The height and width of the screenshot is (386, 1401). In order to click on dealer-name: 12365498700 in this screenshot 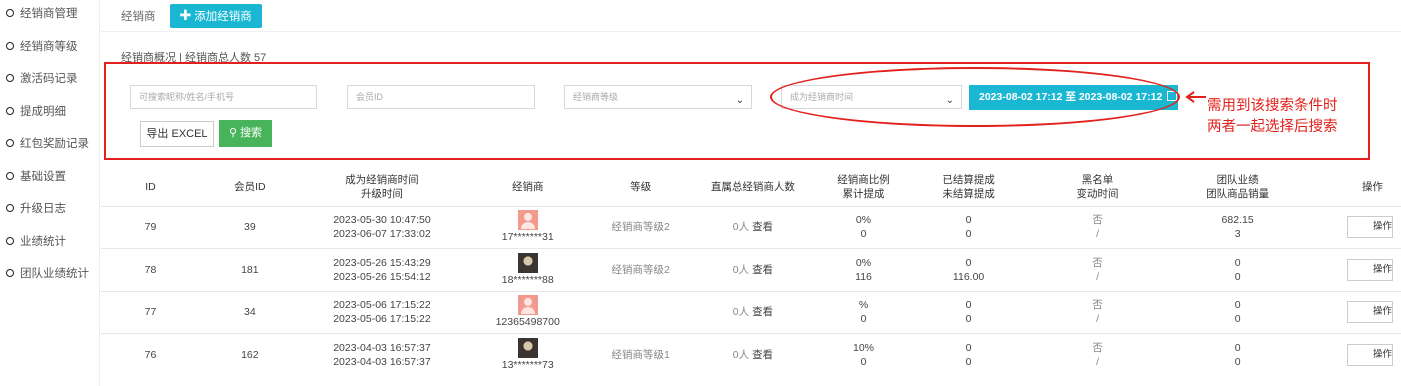, I will do `click(527, 322)`.